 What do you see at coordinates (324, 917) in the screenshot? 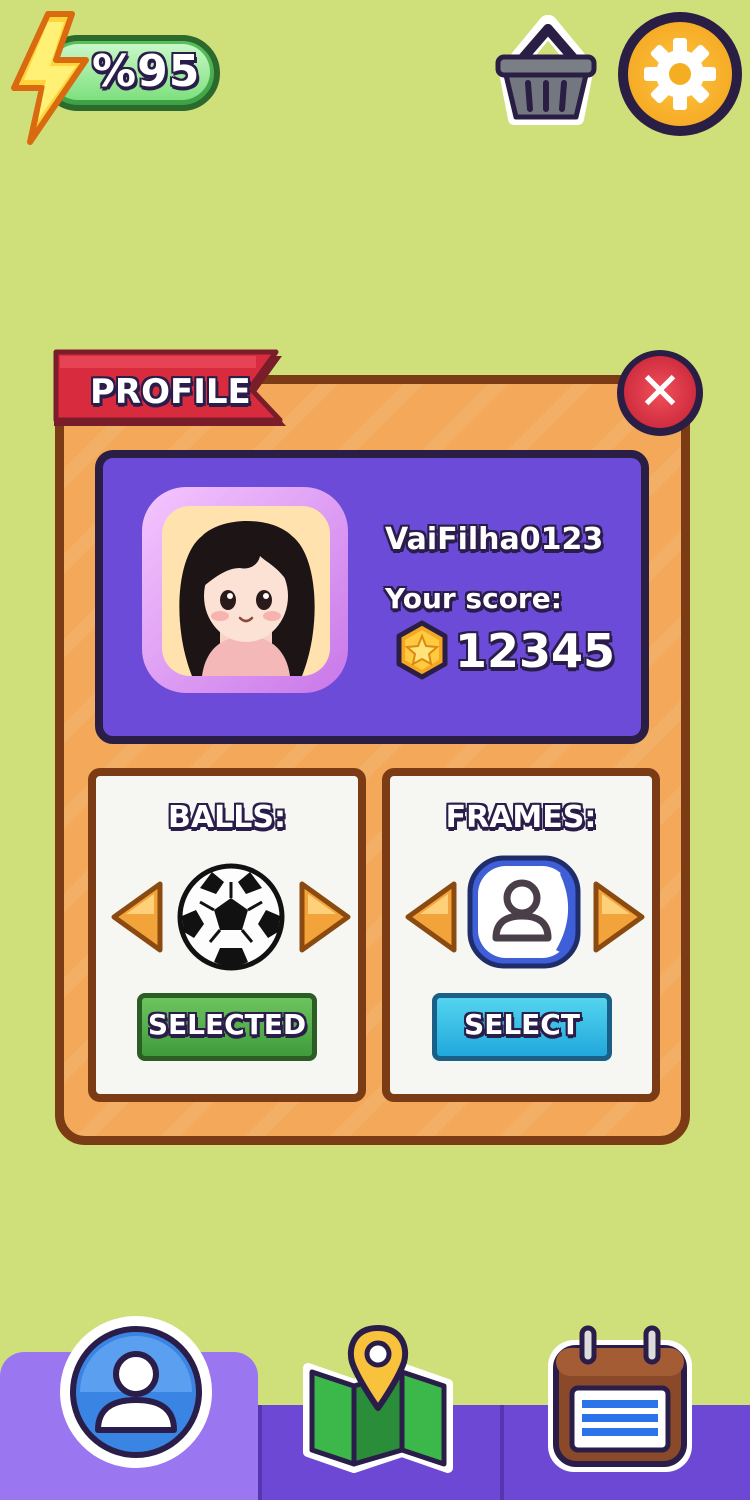
I see `balls-next-arrow-icon` at bounding box center [324, 917].